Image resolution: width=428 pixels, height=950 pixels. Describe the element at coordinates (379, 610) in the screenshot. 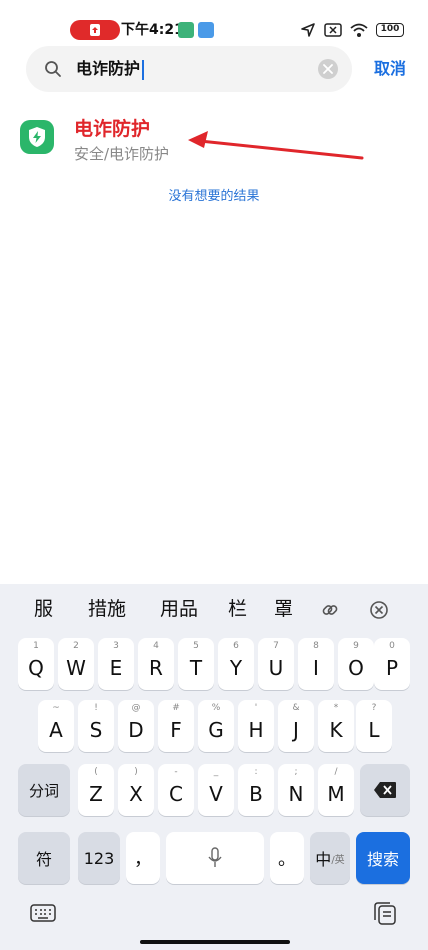

I see `close-candidates-icon` at that location.